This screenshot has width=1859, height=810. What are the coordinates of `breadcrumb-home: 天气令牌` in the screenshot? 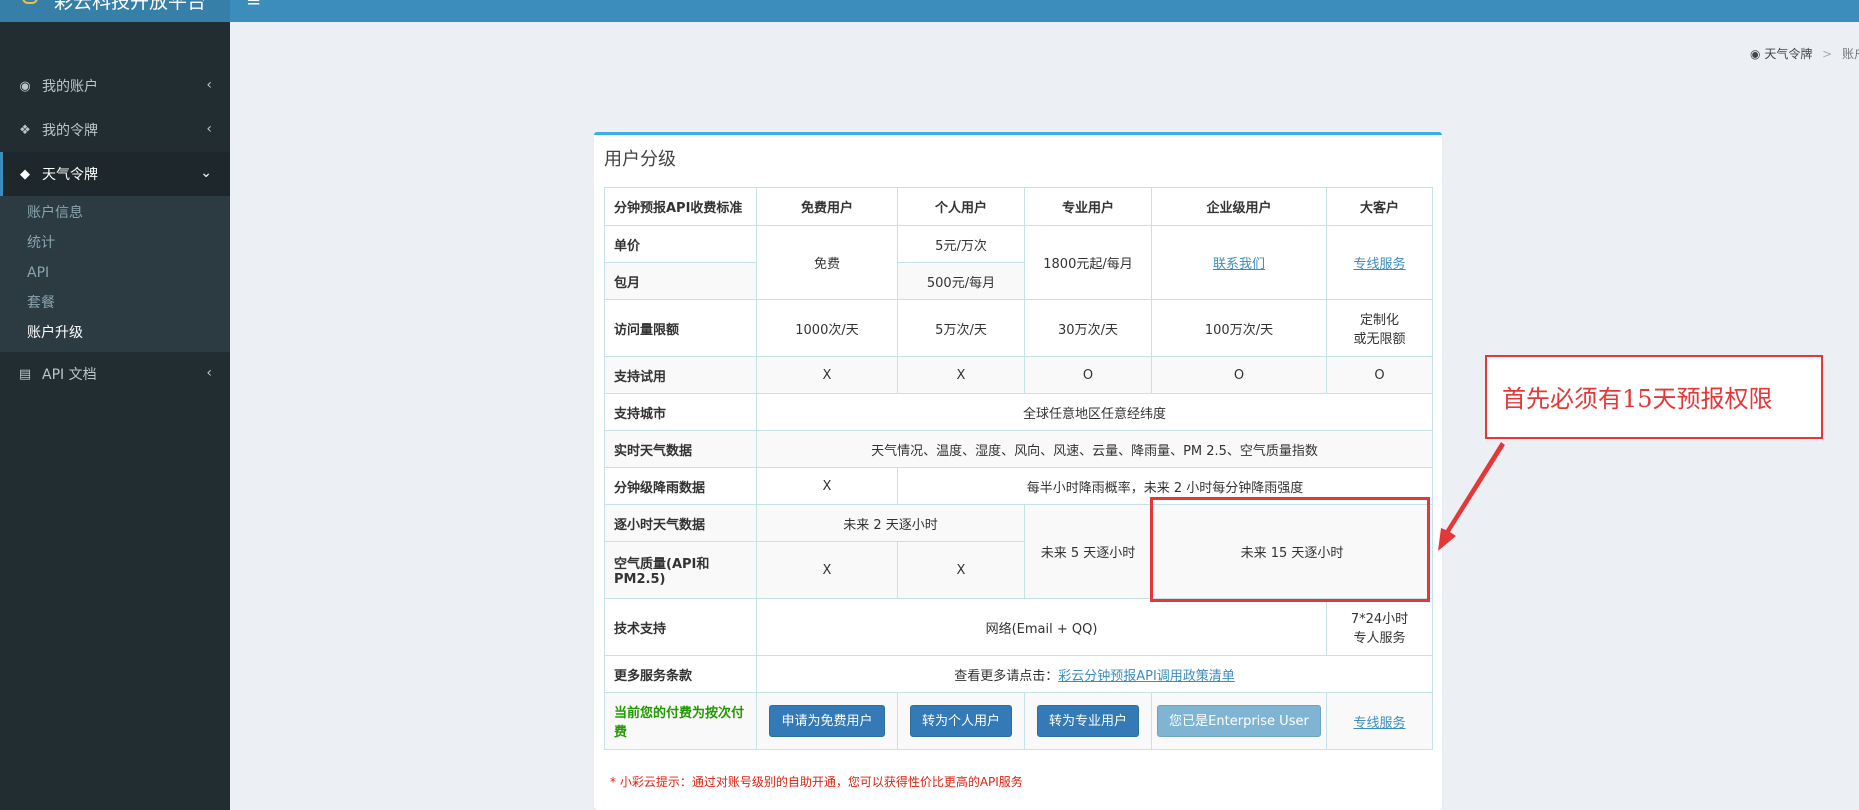 It's located at (1788, 54).